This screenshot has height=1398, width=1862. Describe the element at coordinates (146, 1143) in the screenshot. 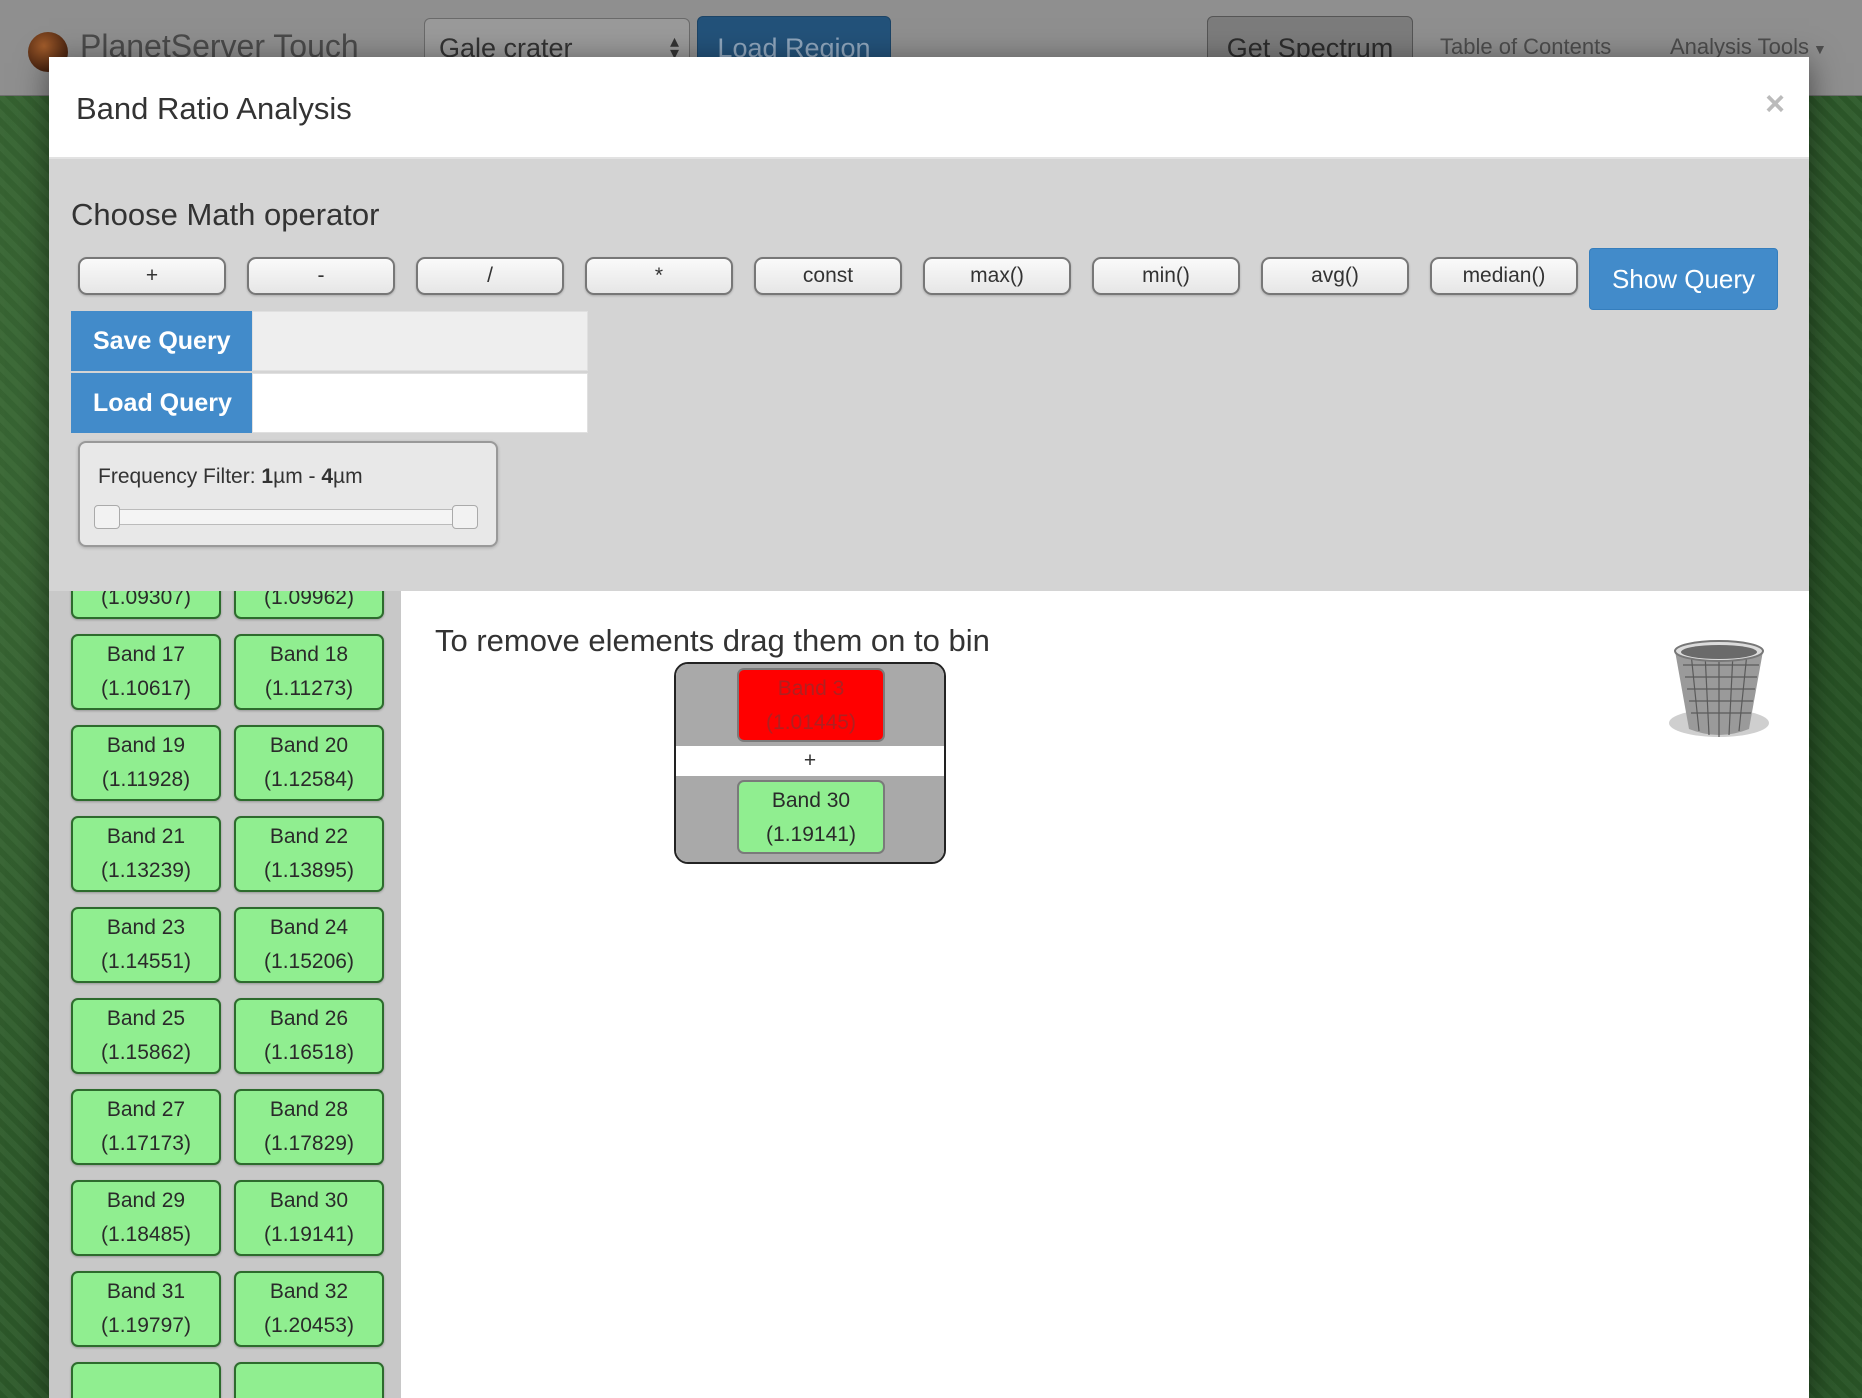

I see `band-tile-wavelength: (1.17173)` at that location.